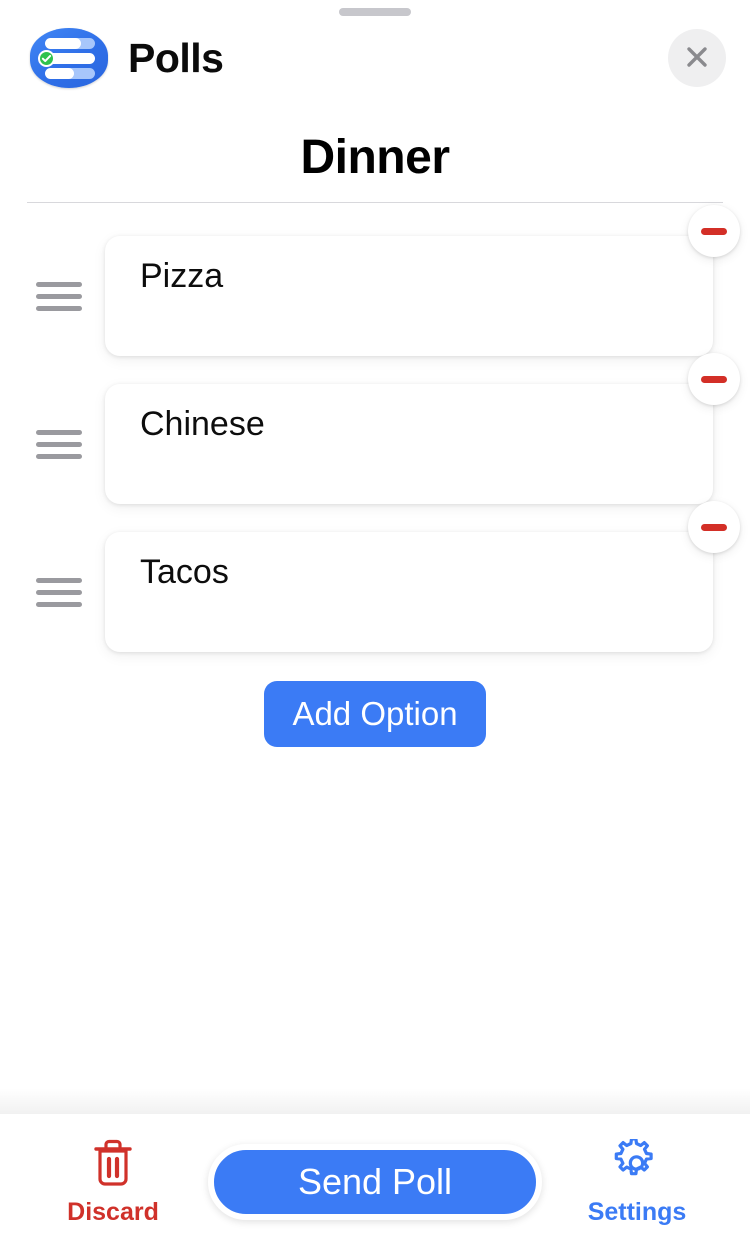 The height and width of the screenshot is (1250, 750). What do you see at coordinates (176, 57) in the screenshot?
I see `app-title: Polls` at bounding box center [176, 57].